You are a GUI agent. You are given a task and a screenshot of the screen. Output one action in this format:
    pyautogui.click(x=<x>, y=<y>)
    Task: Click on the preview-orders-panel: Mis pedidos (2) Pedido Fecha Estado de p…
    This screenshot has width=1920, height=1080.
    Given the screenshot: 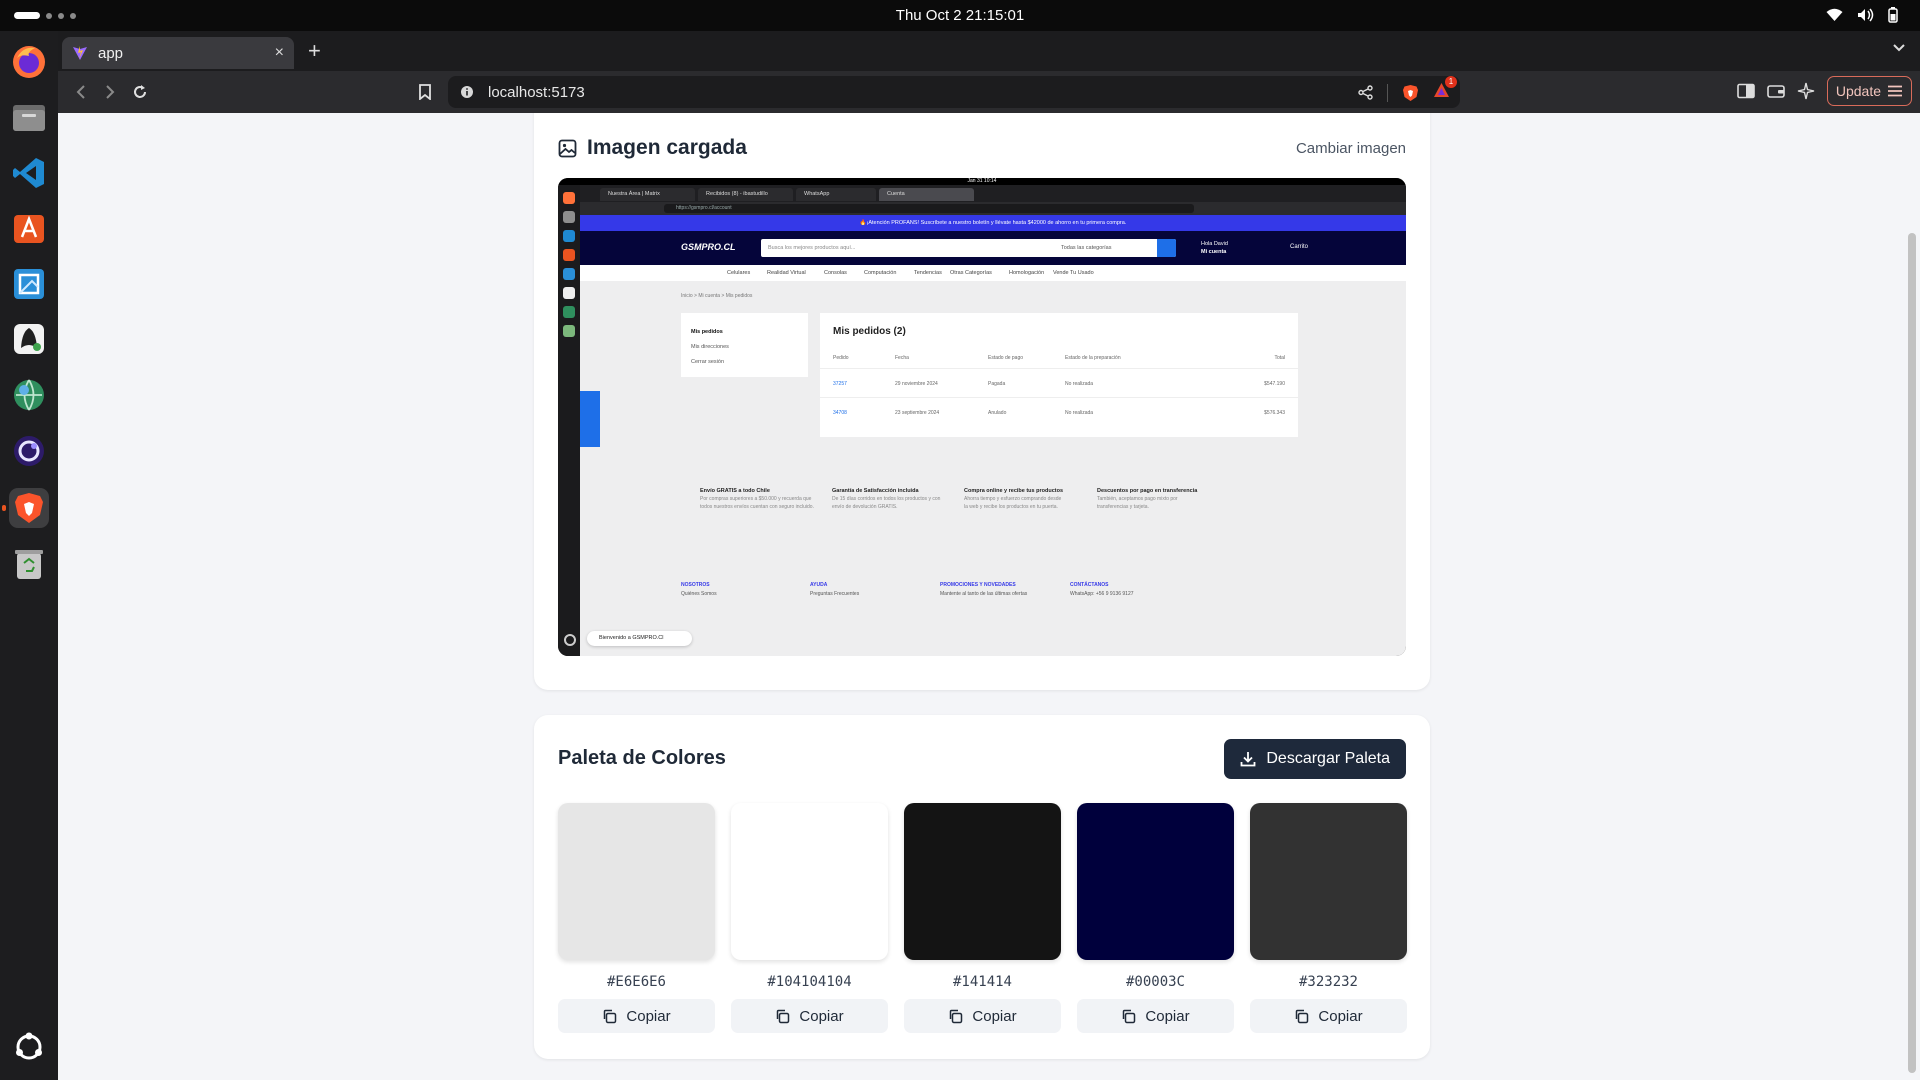 What is the action you would take?
    pyautogui.click(x=1059, y=375)
    